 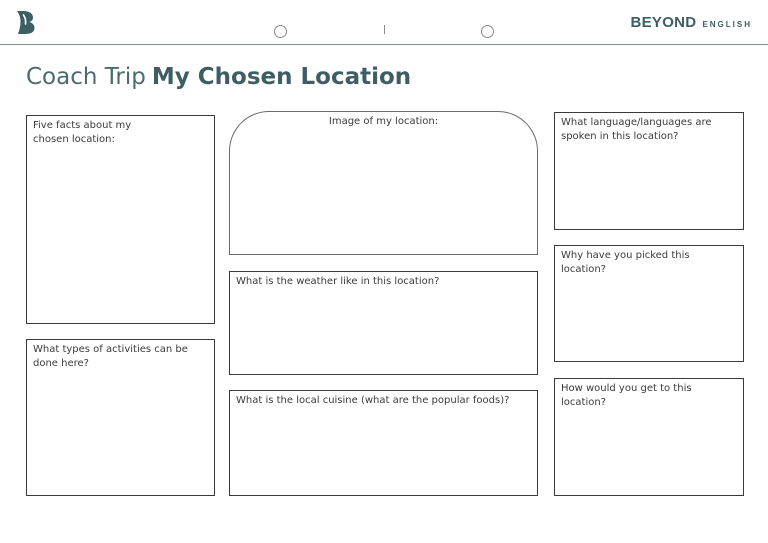 What do you see at coordinates (281, 77) in the screenshot?
I see `page-title-bold: My Chosen Location` at bounding box center [281, 77].